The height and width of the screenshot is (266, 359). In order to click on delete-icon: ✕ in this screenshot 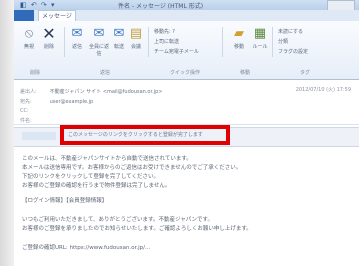, I will do `click(49, 33)`.